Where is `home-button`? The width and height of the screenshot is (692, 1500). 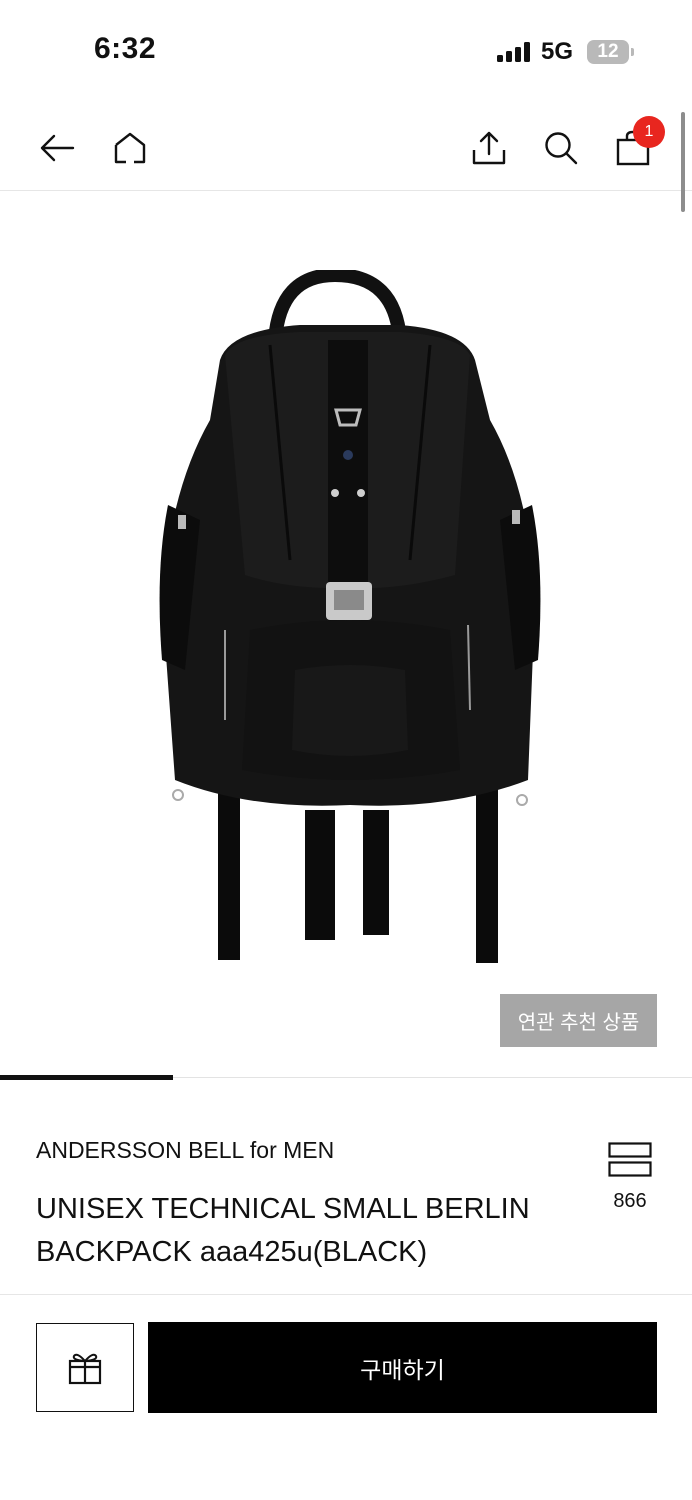 home-button is located at coordinates (130, 148).